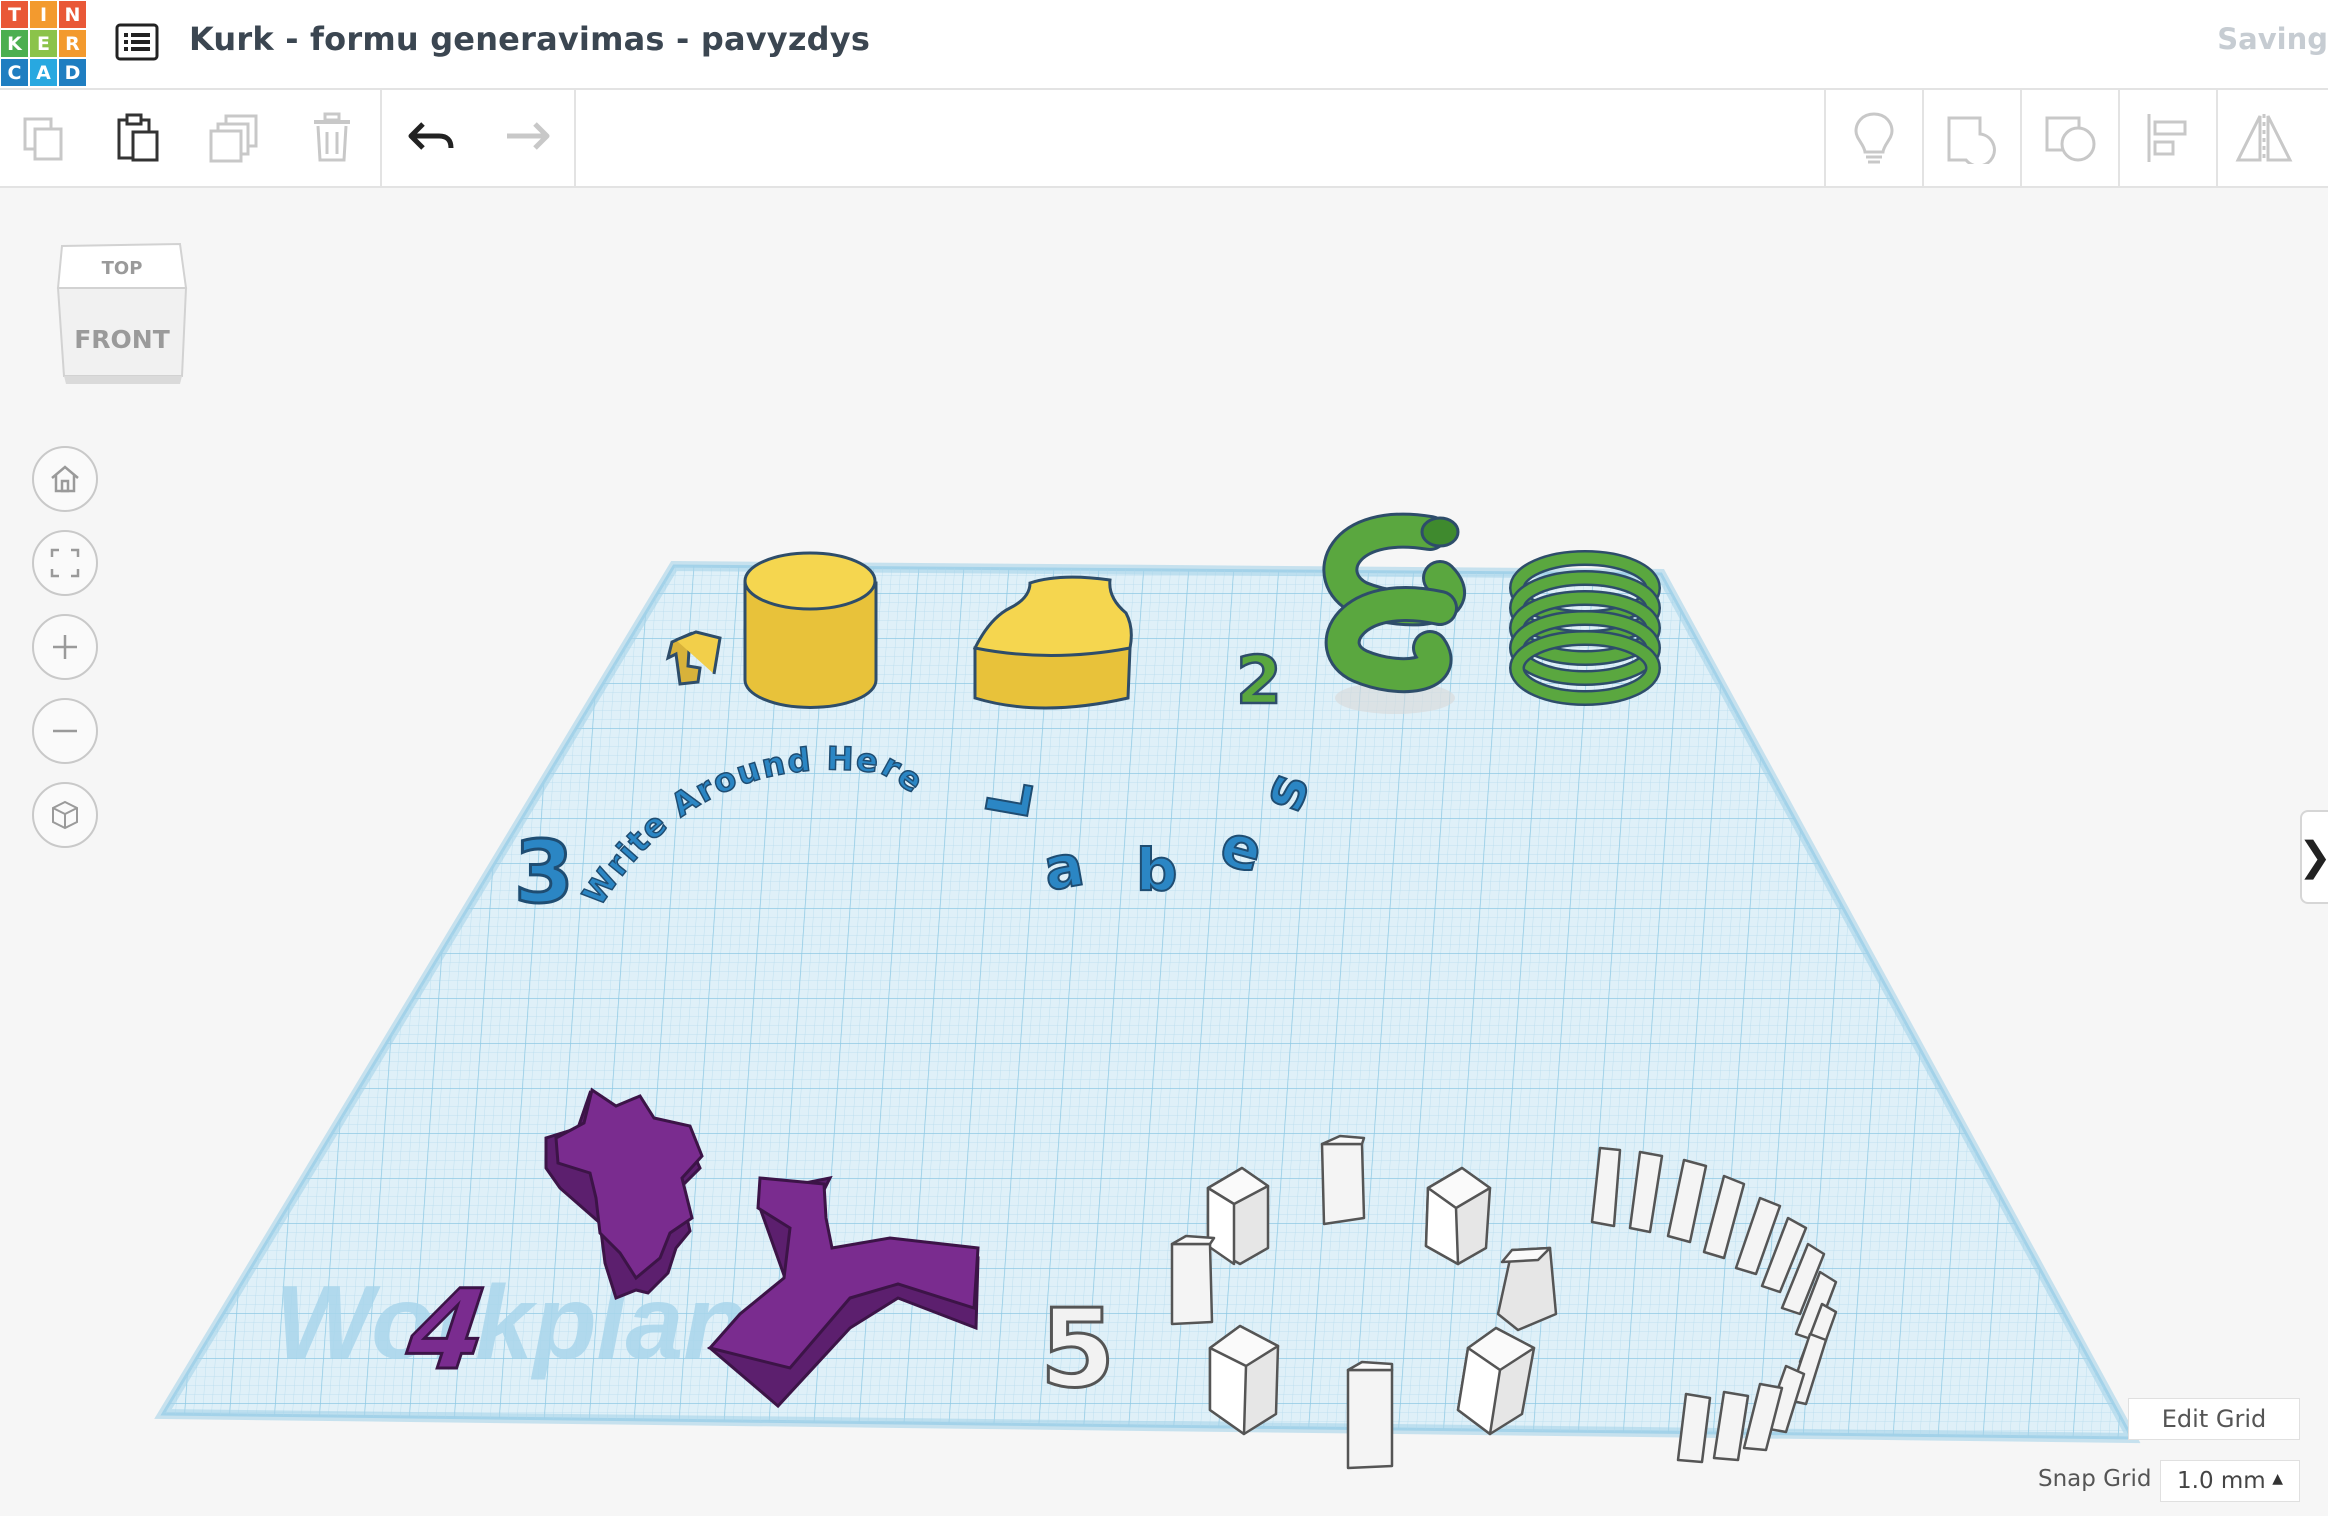 The image size is (2328, 1516). I want to click on zoom-out-button, so click(65, 731).